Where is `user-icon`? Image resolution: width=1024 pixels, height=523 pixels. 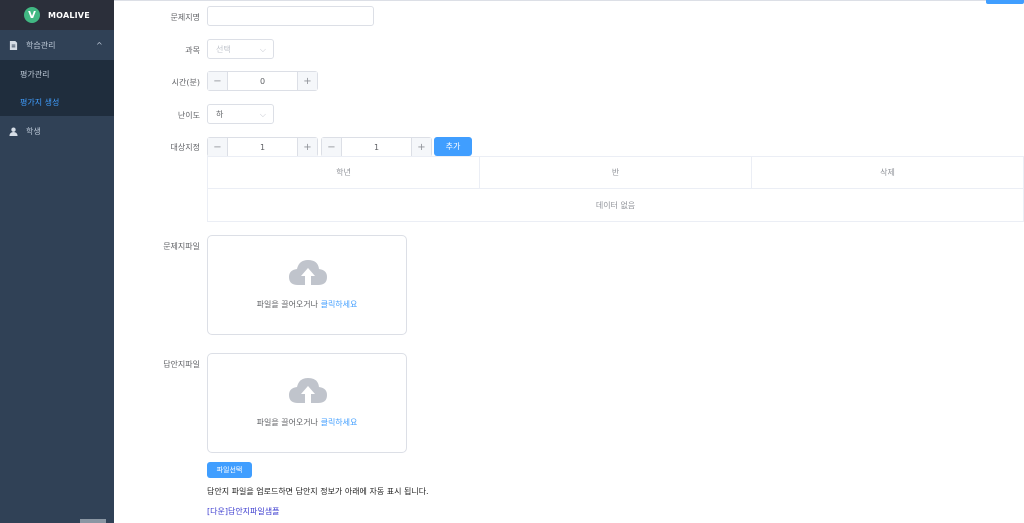
user-icon is located at coordinates (13, 131).